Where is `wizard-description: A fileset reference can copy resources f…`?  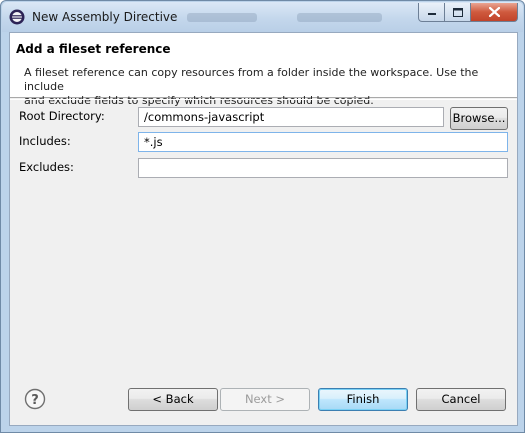 wizard-description: A fileset reference can copy resources f… is located at coordinates (268, 87).